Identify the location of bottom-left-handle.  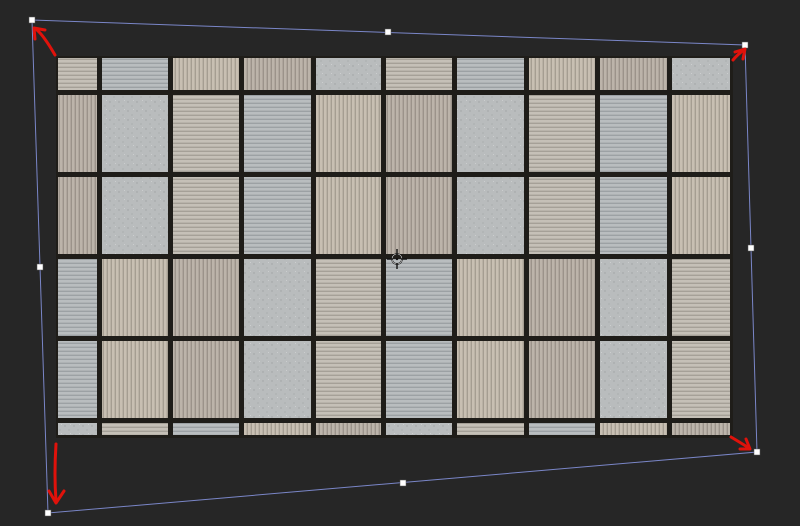
(48, 513).